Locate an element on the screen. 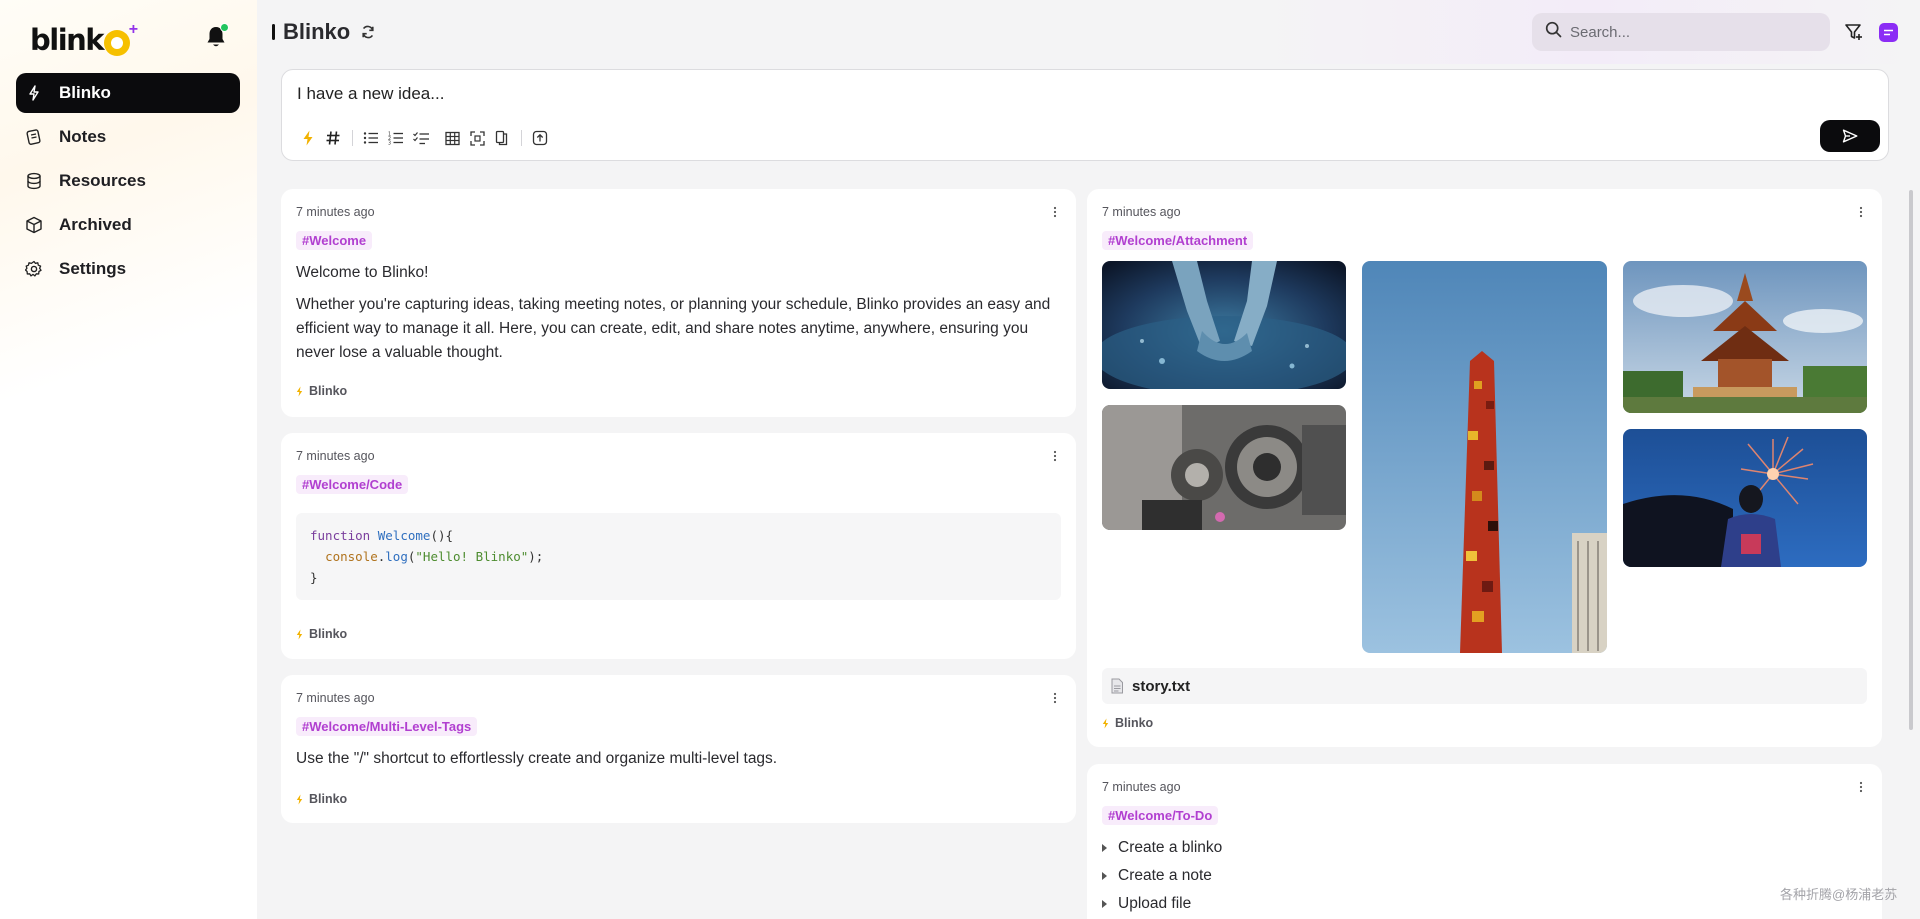  sidebar-item-resources: Resources is located at coordinates (128, 181).